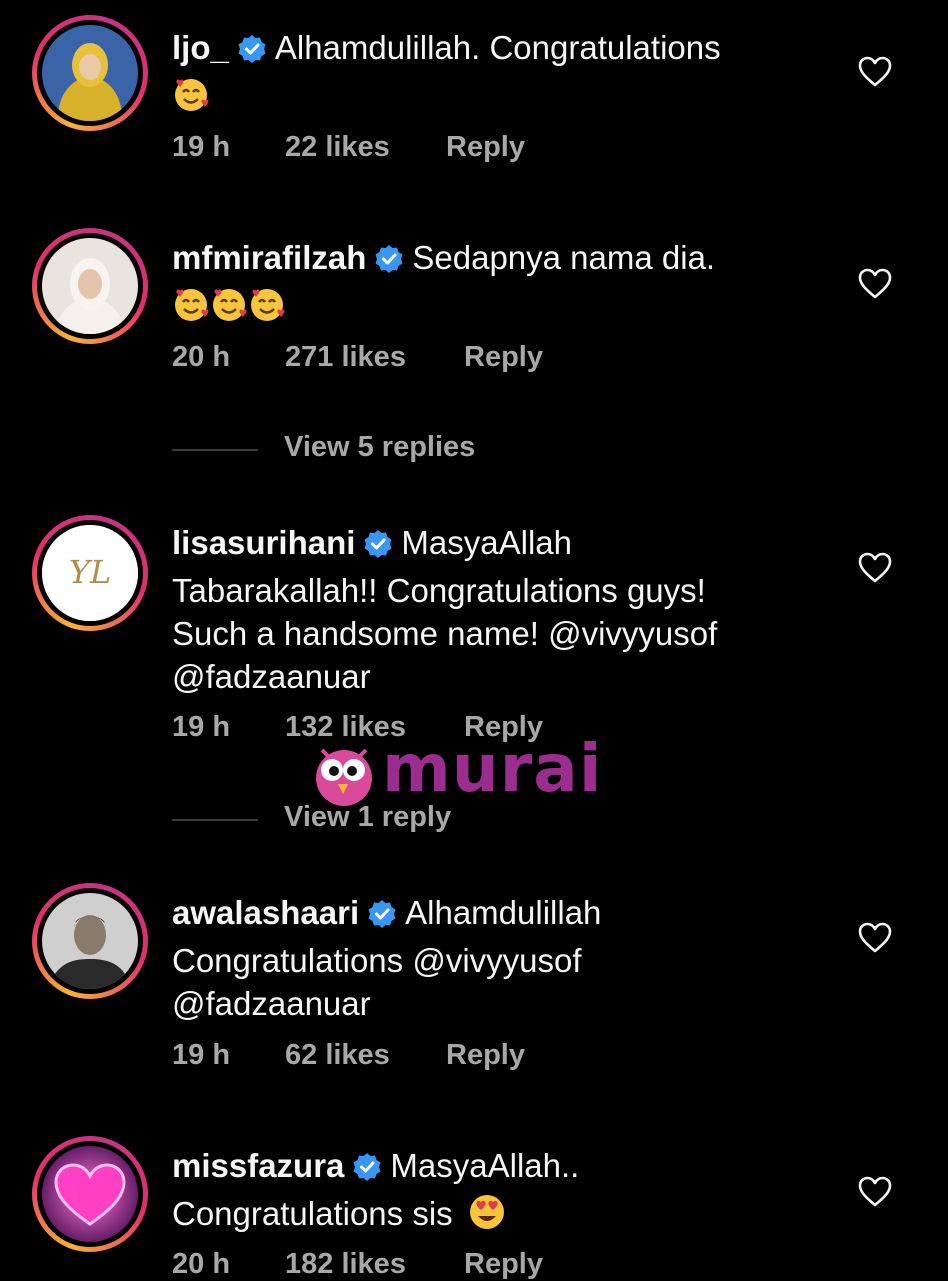 The image size is (948, 1281). I want to click on heart-eyes-icon, so click(487, 1212).